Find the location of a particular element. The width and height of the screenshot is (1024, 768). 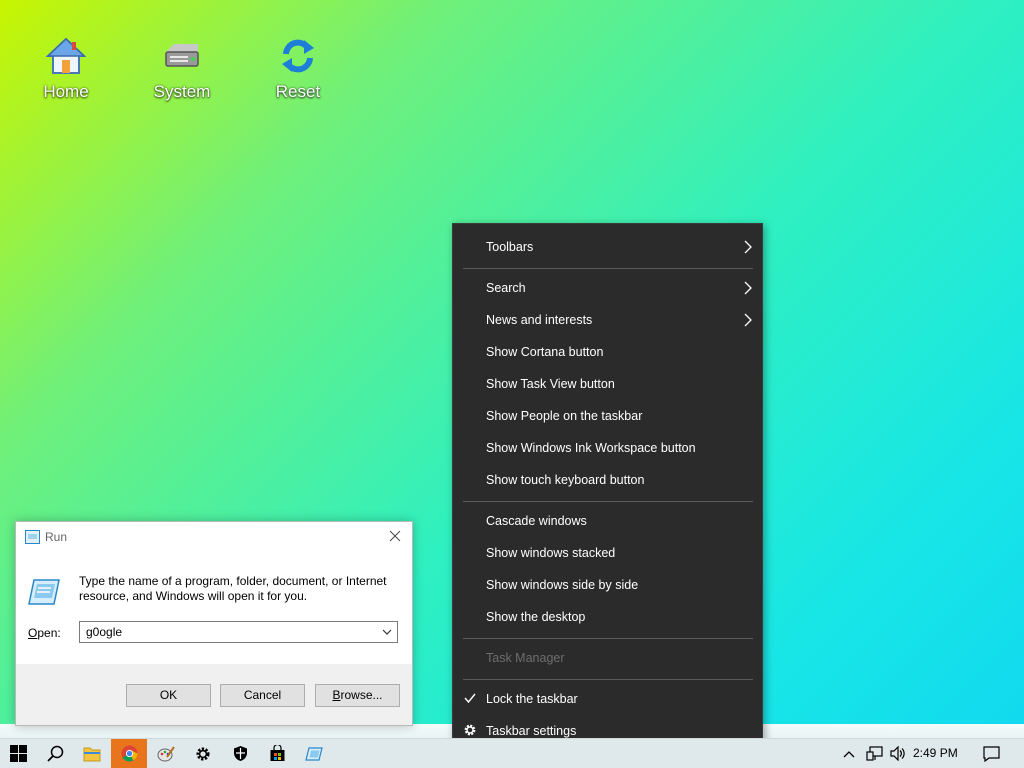

notification-icon is located at coordinates (991, 753).